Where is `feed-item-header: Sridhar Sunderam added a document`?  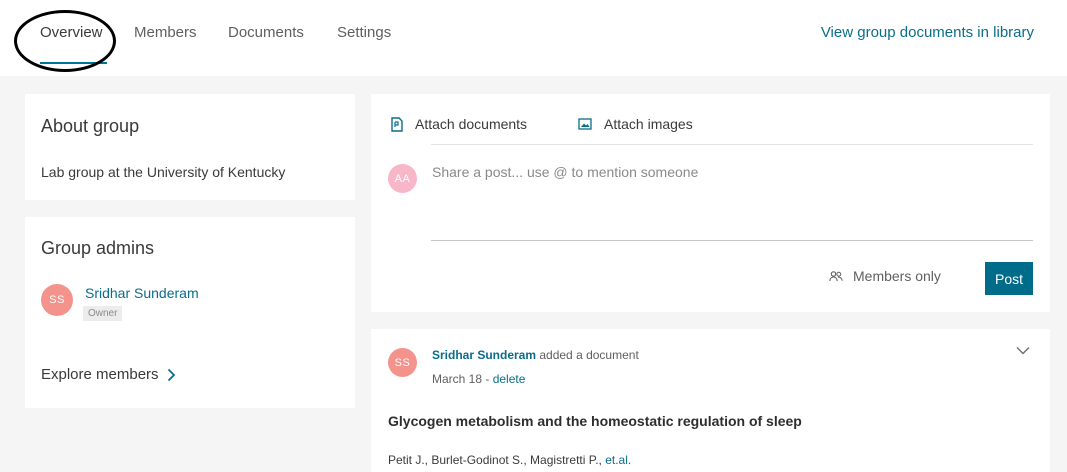 feed-item-header: Sridhar Sunderam added a document is located at coordinates (535, 355).